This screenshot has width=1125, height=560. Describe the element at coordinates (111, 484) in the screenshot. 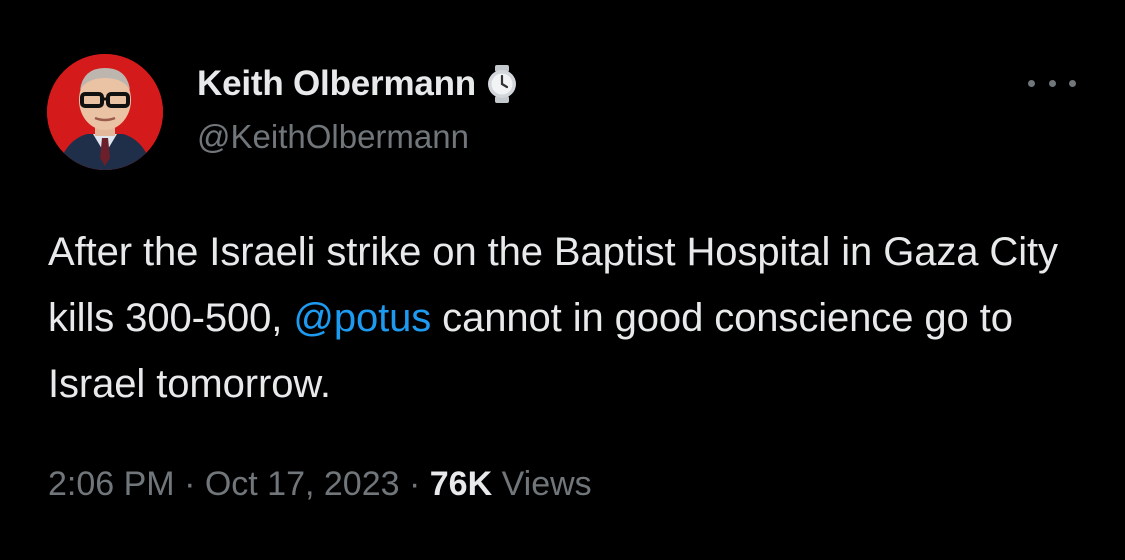

I see `tweet-time: 2:06 PM` at that location.